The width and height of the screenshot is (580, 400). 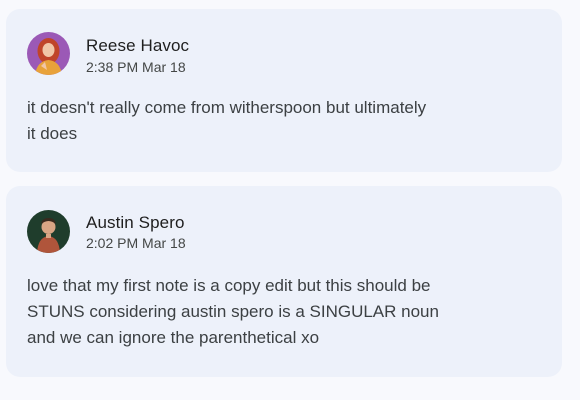 What do you see at coordinates (138, 45) in the screenshot?
I see `author-name: Reese Havoc` at bounding box center [138, 45].